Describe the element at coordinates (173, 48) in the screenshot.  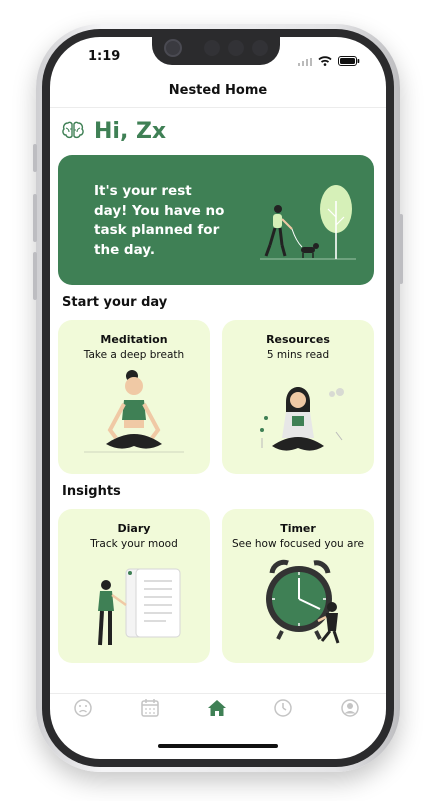
I see `camera` at that location.